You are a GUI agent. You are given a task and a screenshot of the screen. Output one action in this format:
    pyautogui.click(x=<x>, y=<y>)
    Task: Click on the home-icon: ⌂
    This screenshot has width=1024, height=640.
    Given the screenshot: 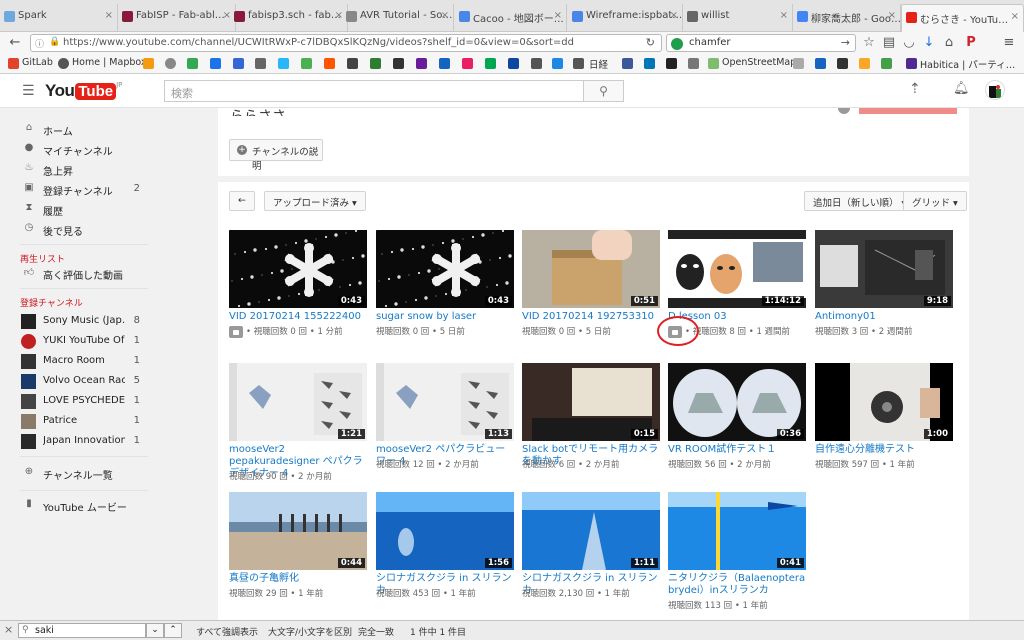 What is the action you would take?
    pyautogui.click(x=949, y=43)
    